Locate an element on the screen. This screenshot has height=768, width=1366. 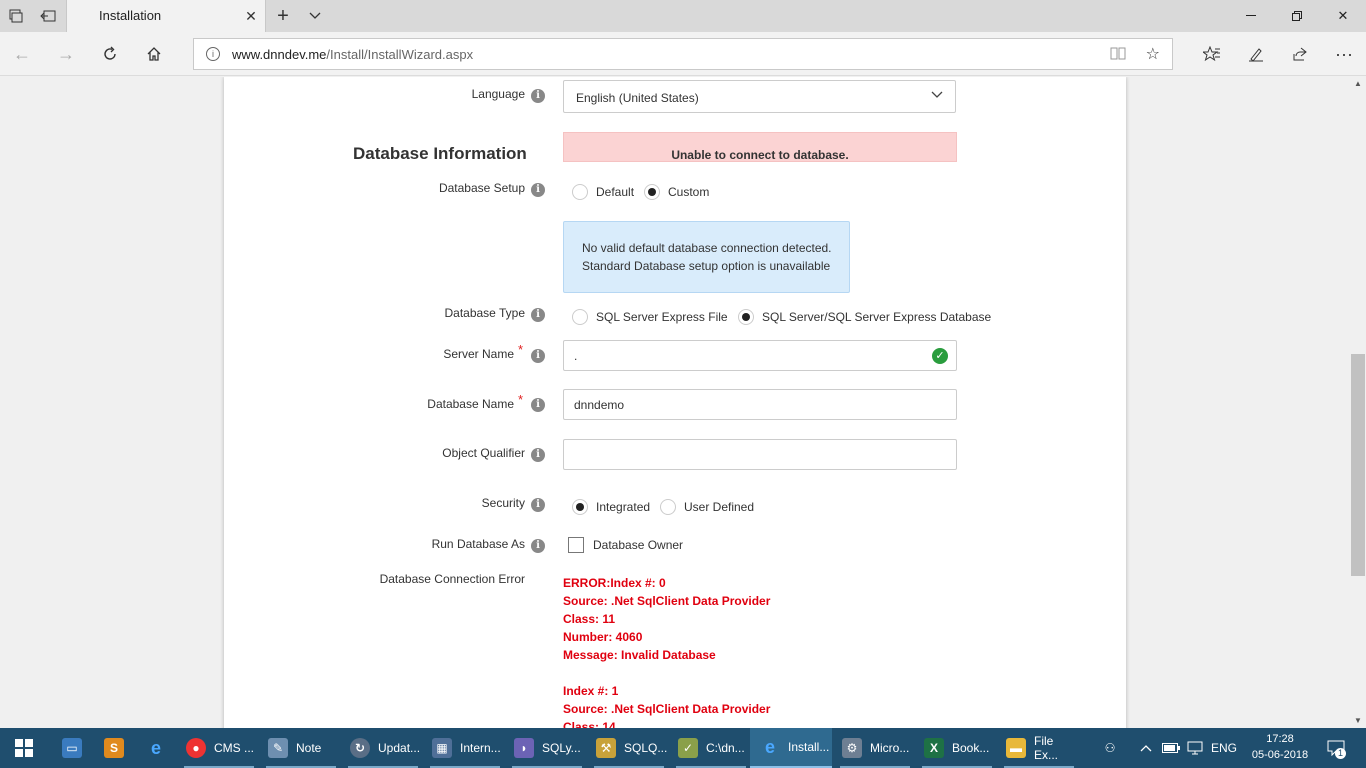
refresh-icon is located at coordinates (110, 54).